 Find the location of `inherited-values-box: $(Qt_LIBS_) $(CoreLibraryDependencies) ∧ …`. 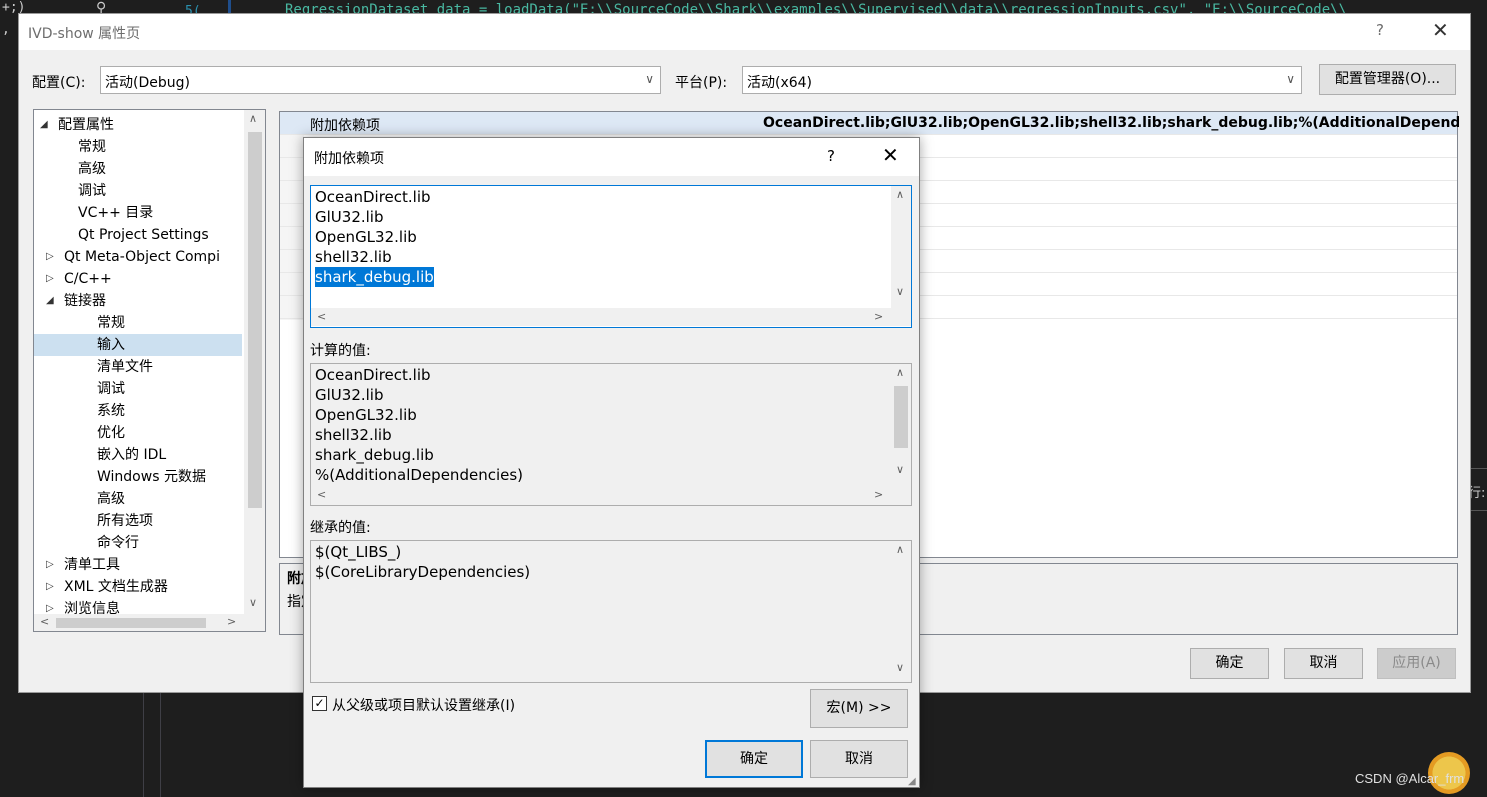

inherited-values-box: $(Qt_LIBS_) $(CoreLibraryDependencies) ∧ … is located at coordinates (611, 611).